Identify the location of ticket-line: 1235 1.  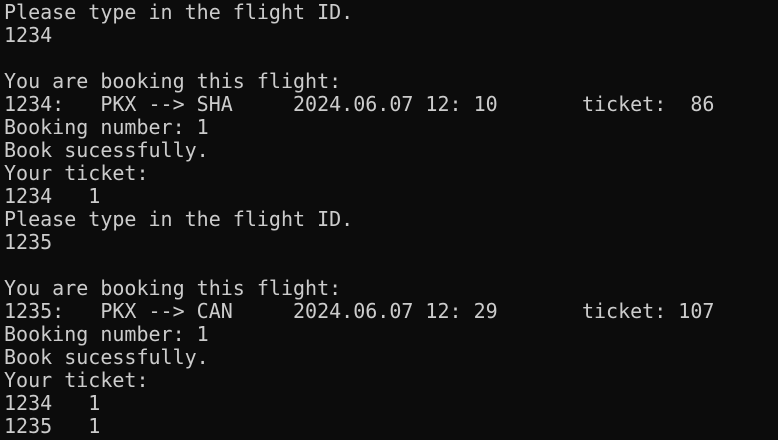
(52, 426).